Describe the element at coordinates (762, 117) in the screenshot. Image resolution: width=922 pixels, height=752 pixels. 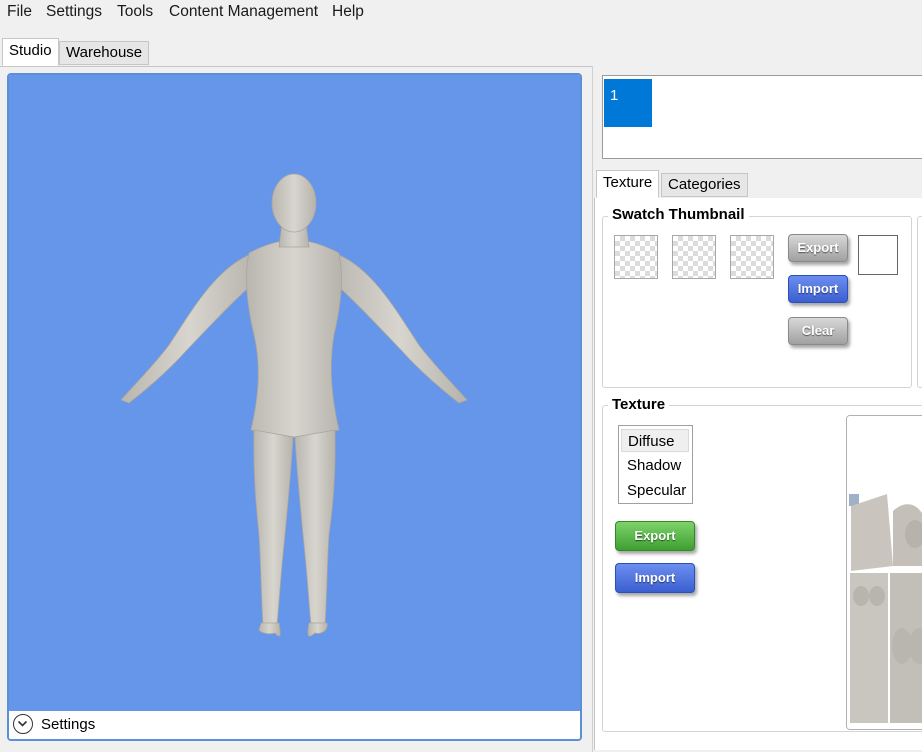
I see `swatch-list: 1` at that location.